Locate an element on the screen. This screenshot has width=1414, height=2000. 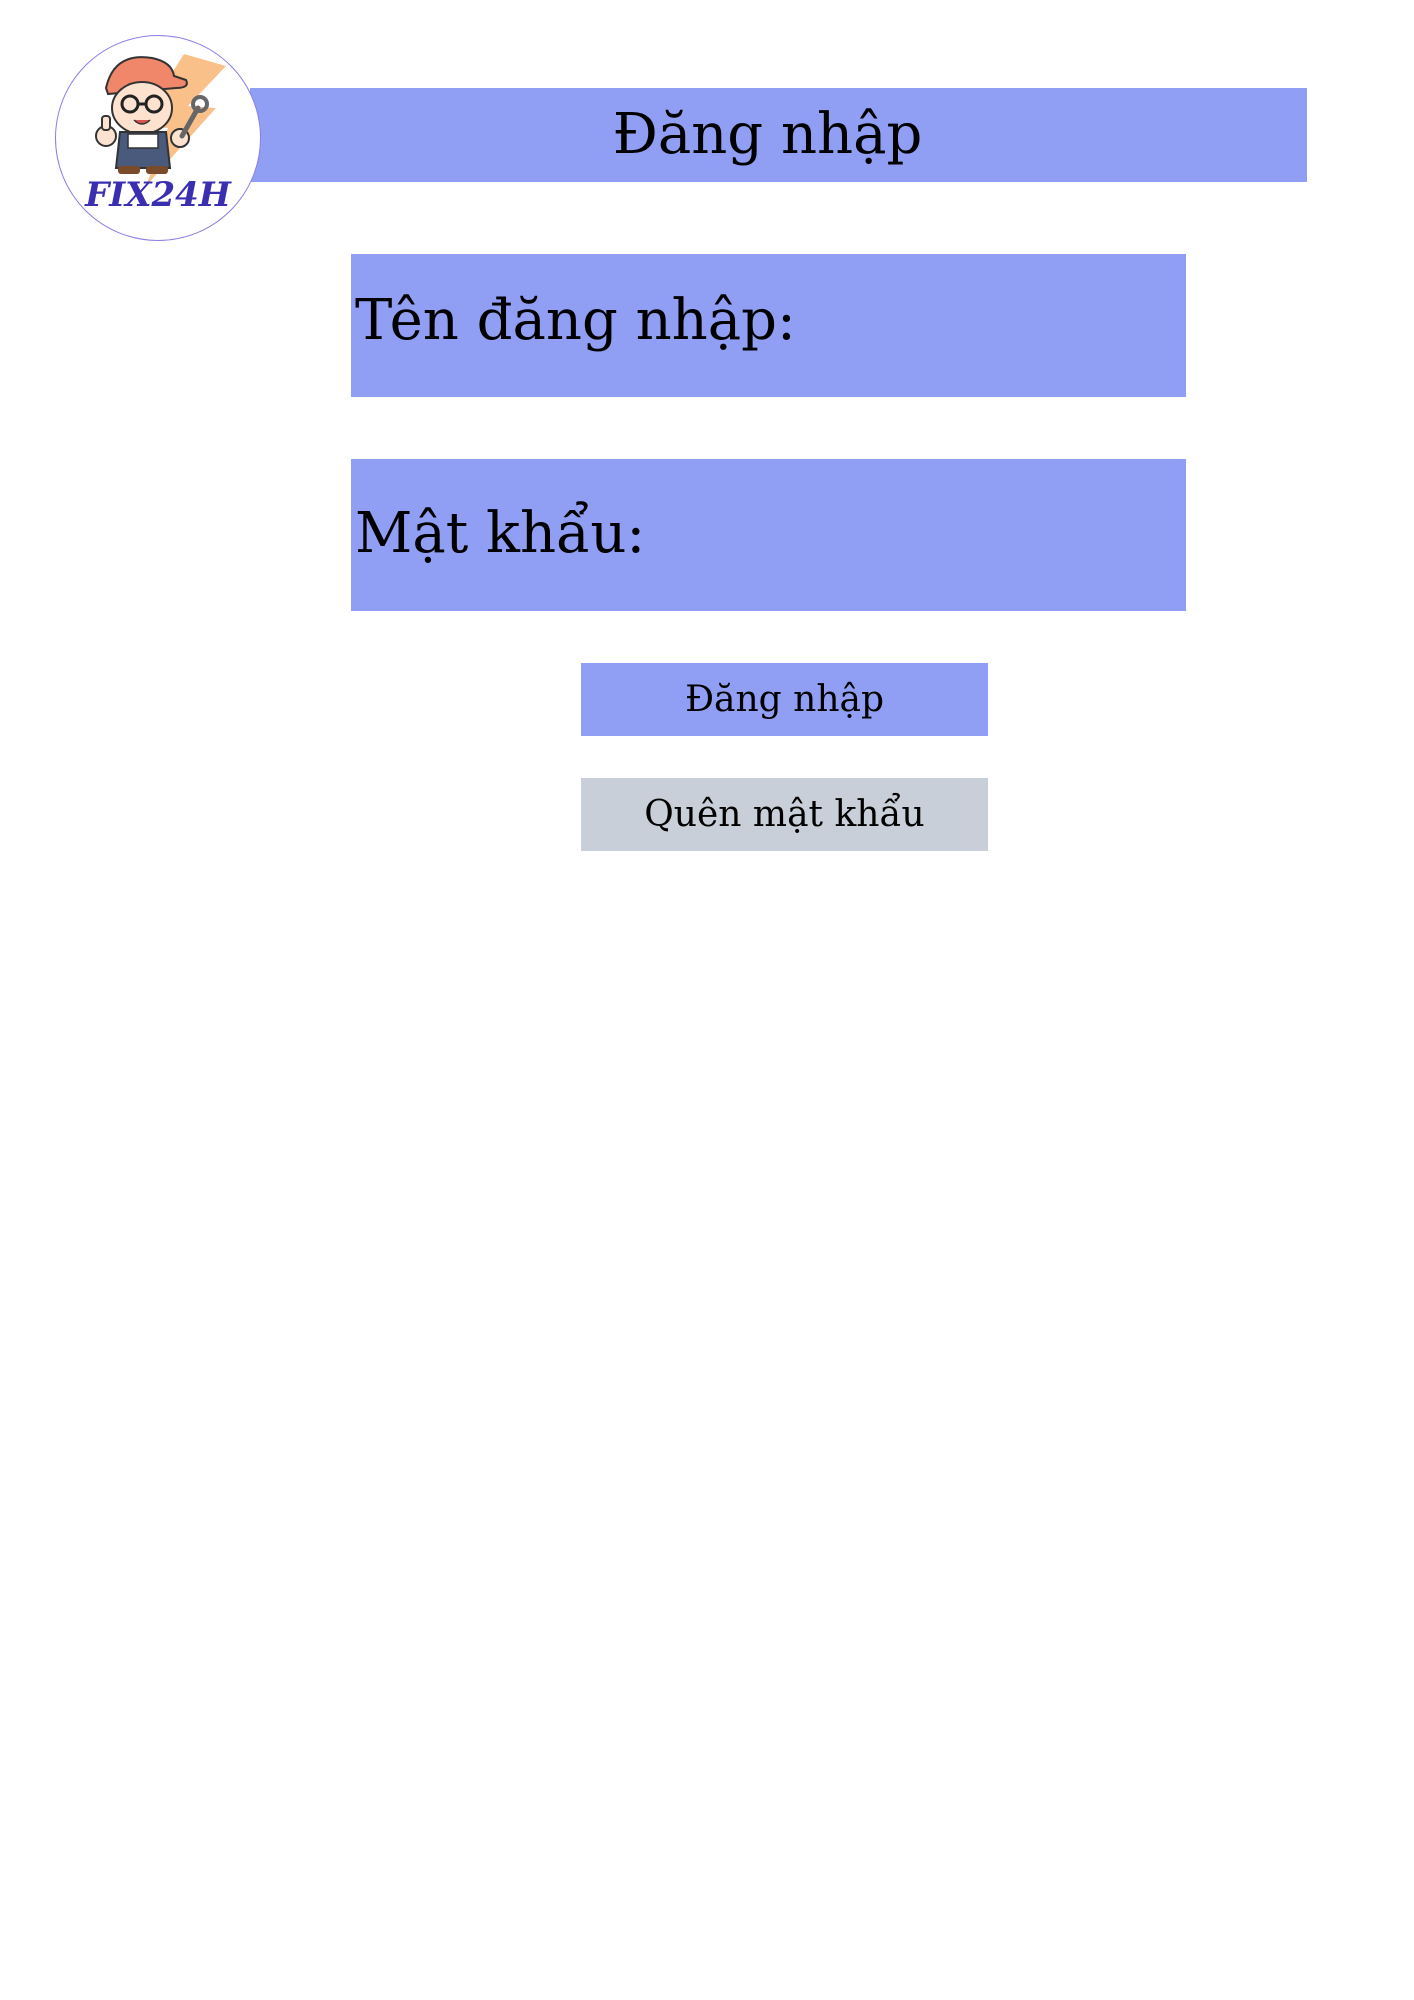
mechanic-mascot-logo-icon: FIX24H is located at coordinates (158, 134).